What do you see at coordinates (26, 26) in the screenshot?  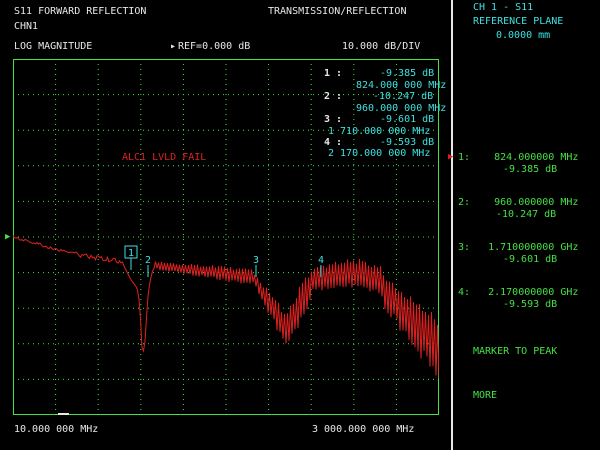 I see `channel-label: CHN1` at bounding box center [26, 26].